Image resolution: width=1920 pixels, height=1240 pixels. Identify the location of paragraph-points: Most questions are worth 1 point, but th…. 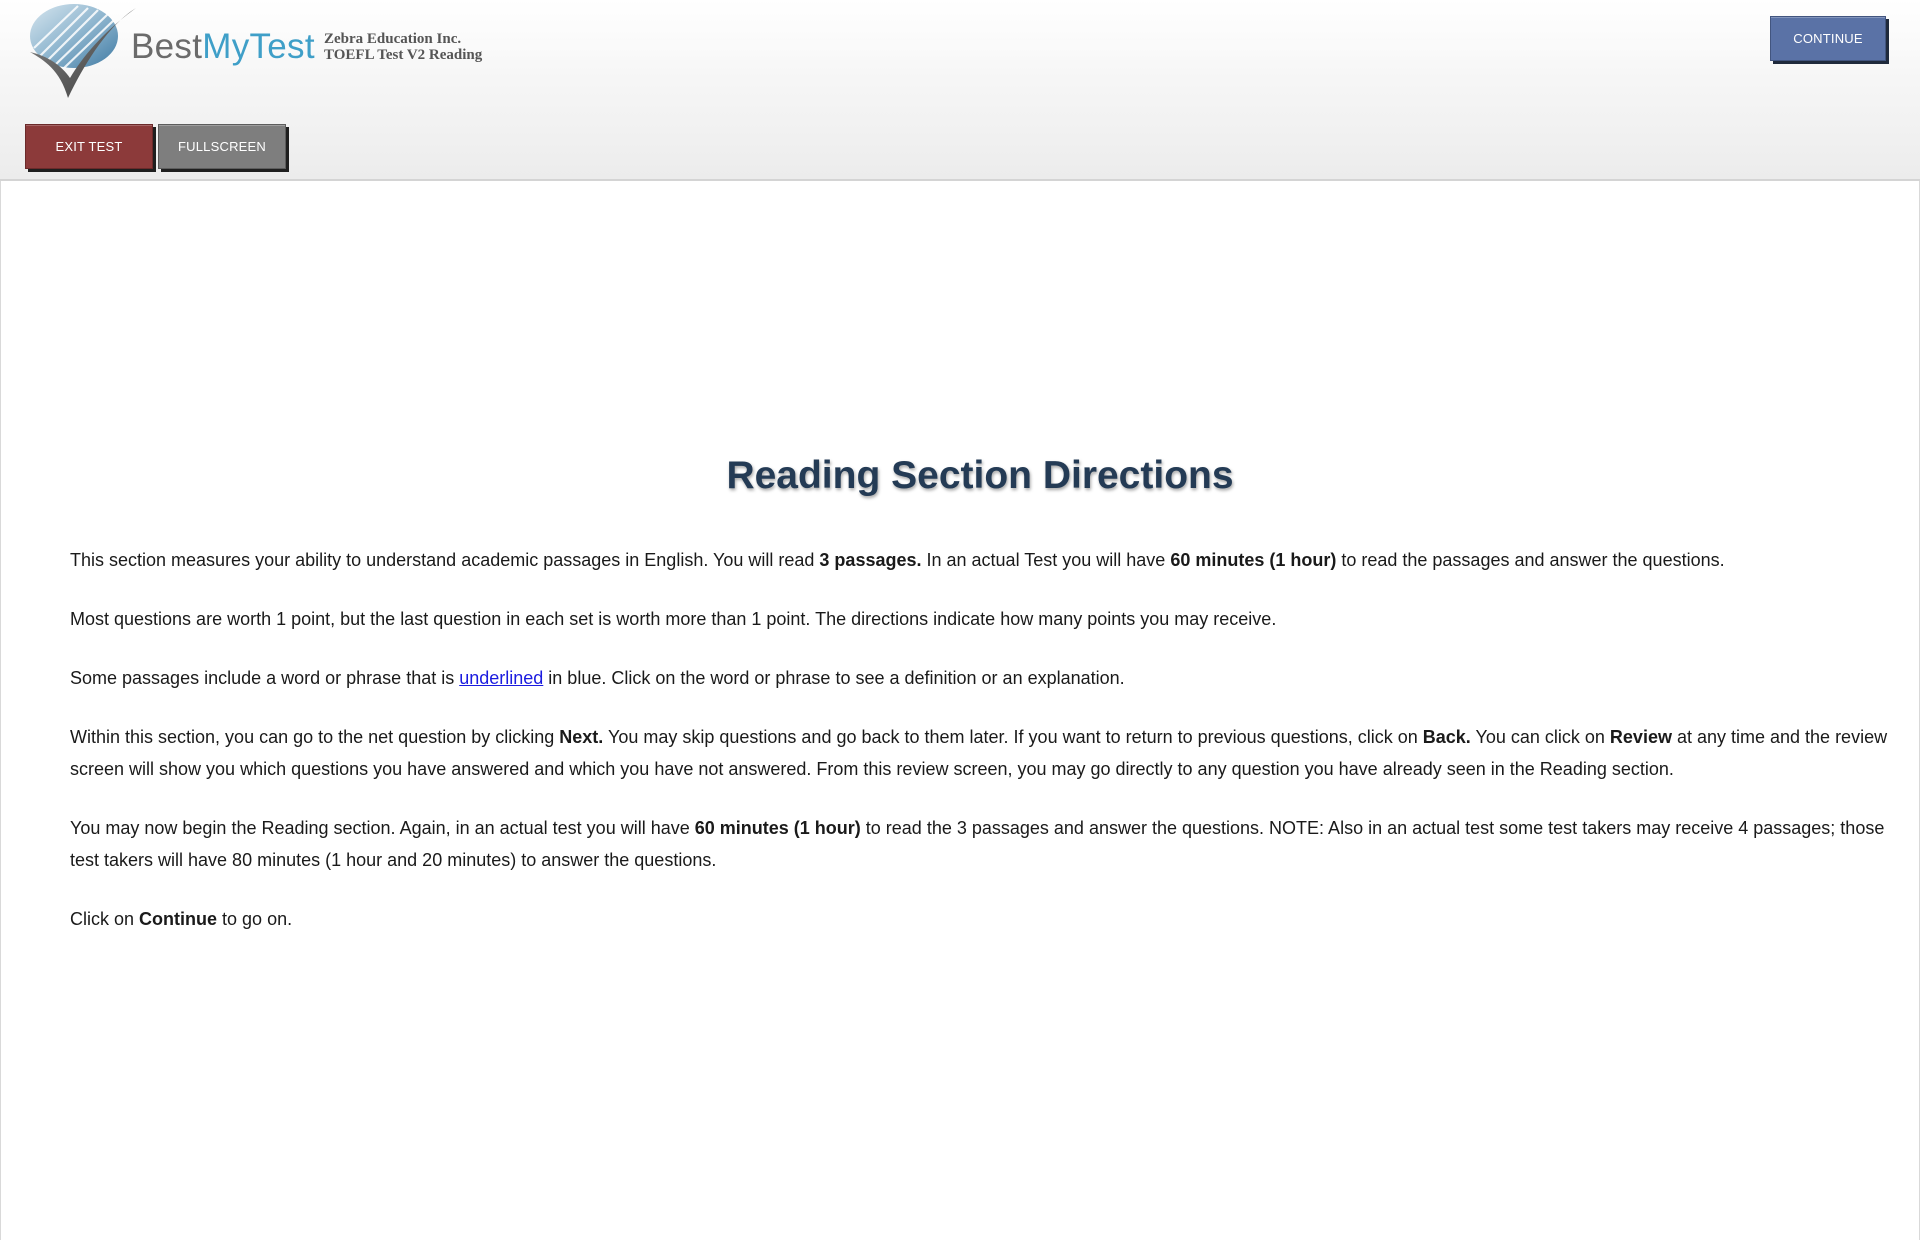
(979, 619).